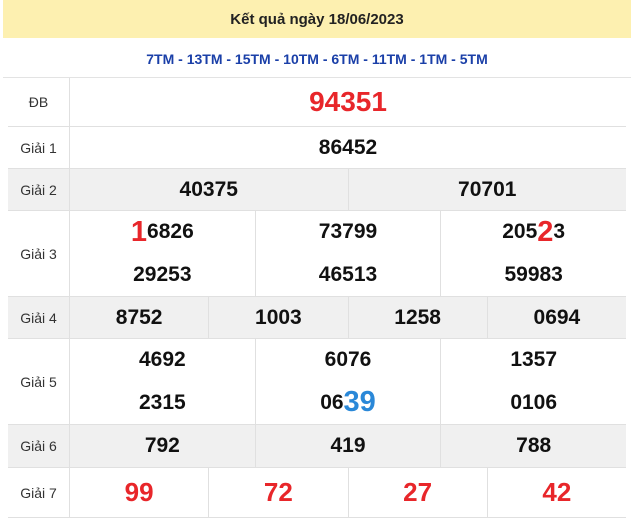  I want to click on label-prize-3: Giải 3, so click(39, 253).